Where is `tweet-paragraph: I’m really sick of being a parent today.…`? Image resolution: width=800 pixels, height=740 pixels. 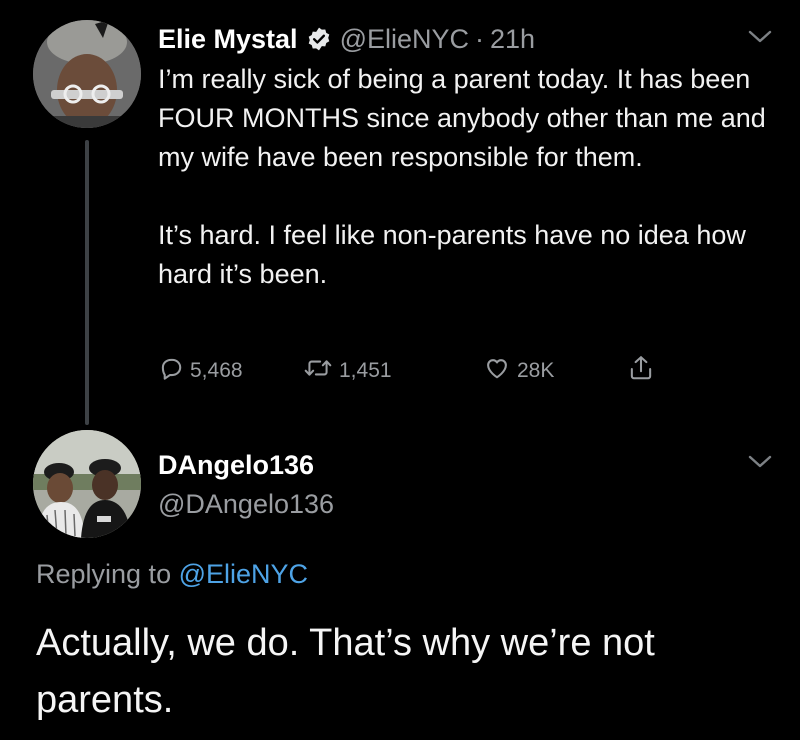 tweet-paragraph: I’m really sick of being a parent today.… is located at coordinates (462, 118).